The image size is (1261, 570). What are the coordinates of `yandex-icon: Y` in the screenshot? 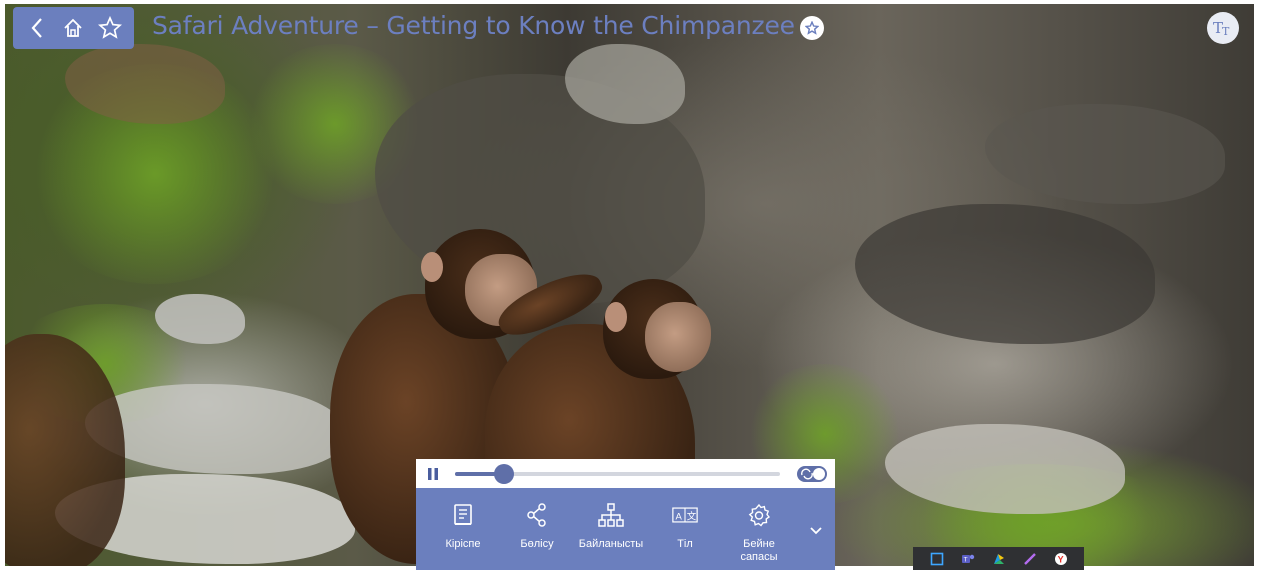 It's located at (1060, 558).